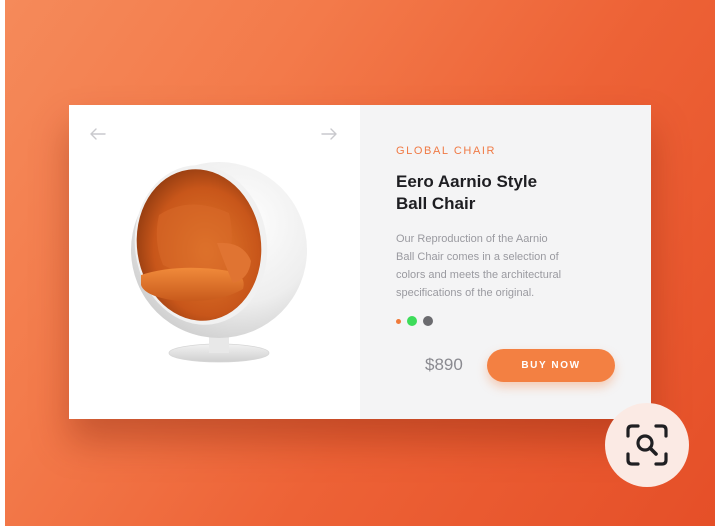  What do you see at coordinates (417, 321) in the screenshot?
I see `color-swatches` at bounding box center [417, 321].